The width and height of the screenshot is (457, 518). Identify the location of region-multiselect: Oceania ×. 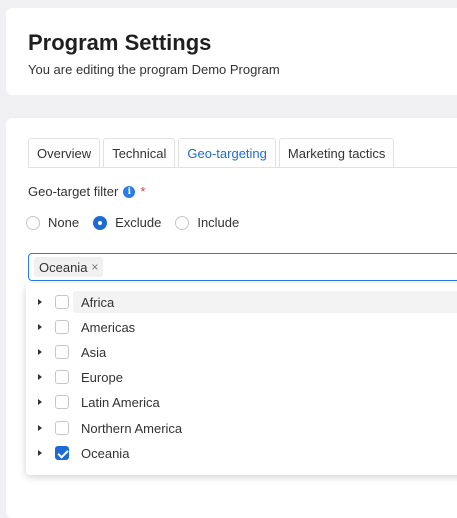
(242, 267).